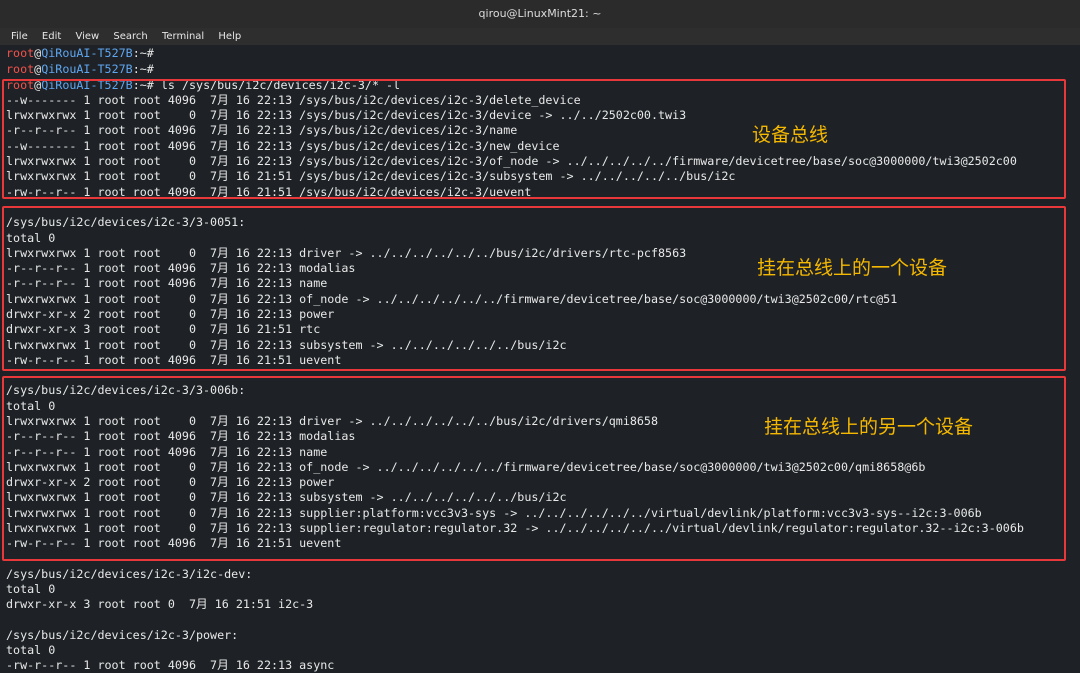 Image resolution: width=1080 pixels, height=673 pixels. Describe the element at coordinates (51, 36) in the screenshot. I see `menu-edit: Edit` at that location.